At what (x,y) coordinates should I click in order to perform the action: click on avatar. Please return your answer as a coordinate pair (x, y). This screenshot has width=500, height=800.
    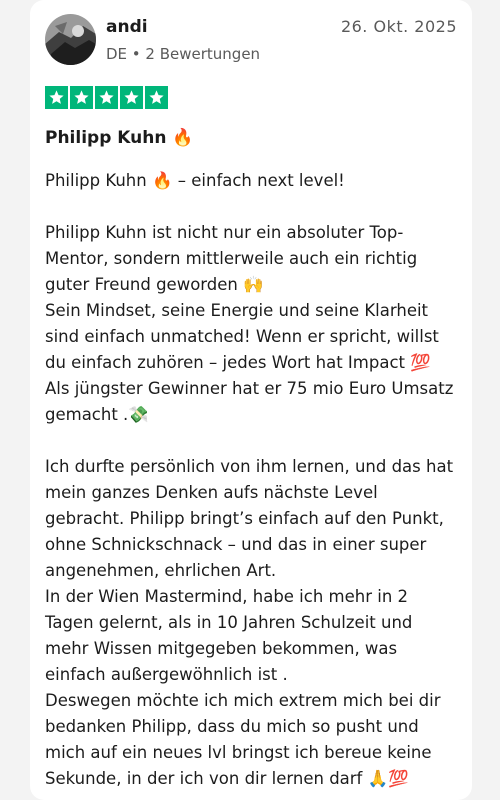
    Looking at the image, I should click on (70, 39).